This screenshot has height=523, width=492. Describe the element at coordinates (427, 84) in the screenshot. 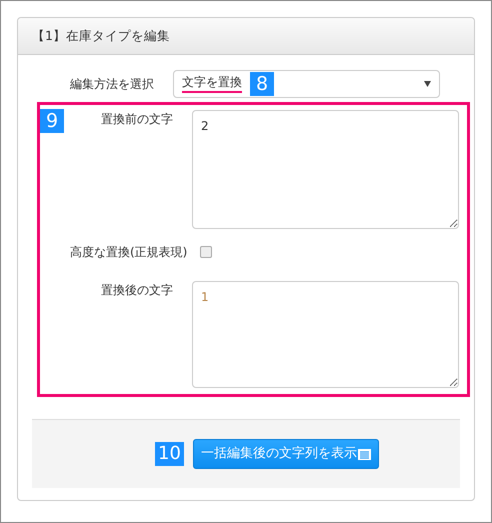

I see `caret-icon` at that location.